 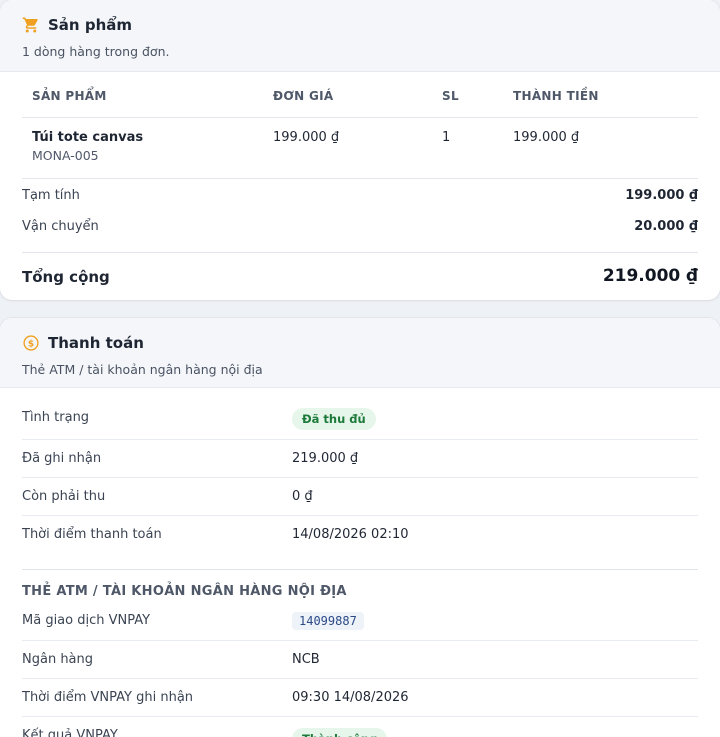 I want to click on amount-received-label: Đã ghi nhận, so click(x=62, y=458).